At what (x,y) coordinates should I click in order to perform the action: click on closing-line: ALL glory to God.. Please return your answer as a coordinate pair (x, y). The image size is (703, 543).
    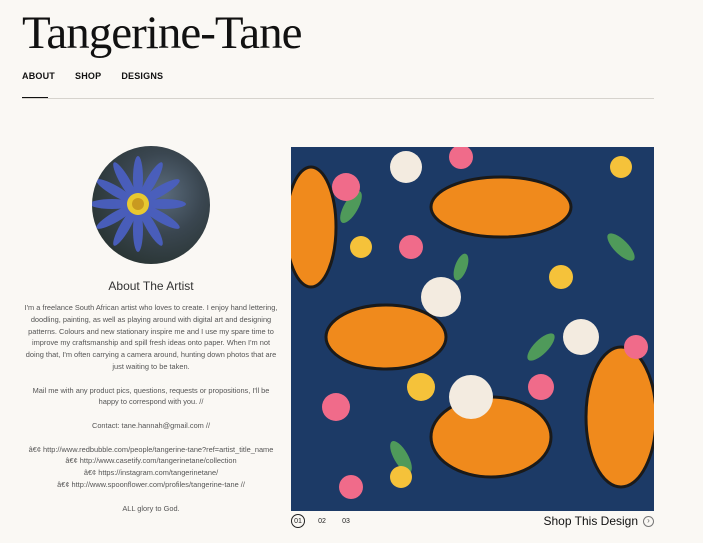
    Looking at the image, I should click on (151, 508).